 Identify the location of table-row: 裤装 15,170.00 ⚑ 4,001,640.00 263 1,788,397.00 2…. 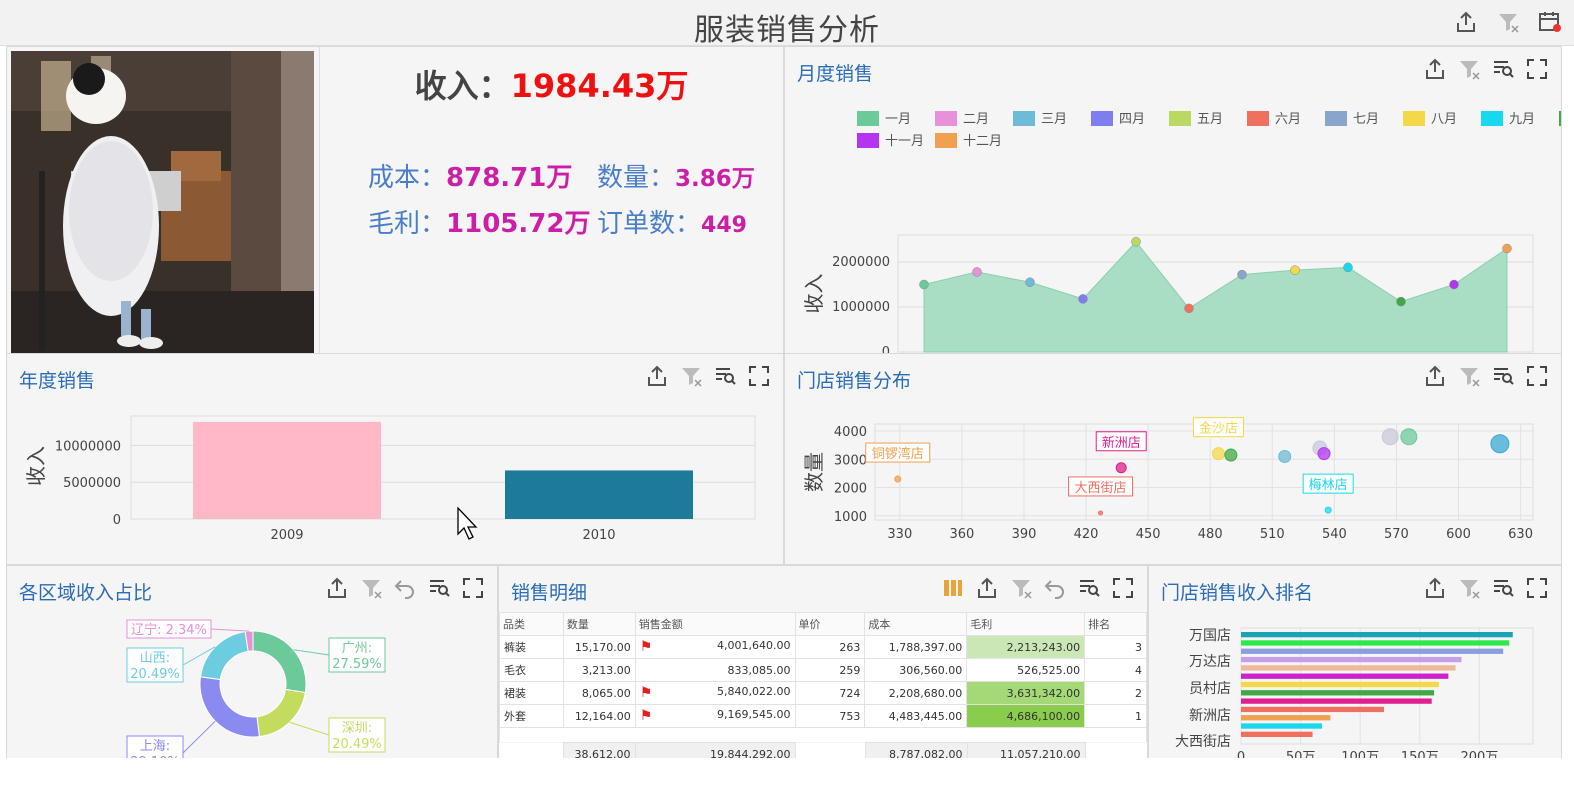
(823, 647).